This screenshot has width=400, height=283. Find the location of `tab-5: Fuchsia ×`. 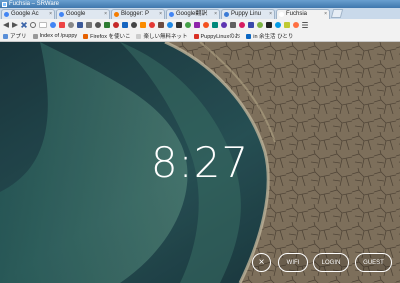

tab-5: Fuchsia × is located at coordinates (303, 14).